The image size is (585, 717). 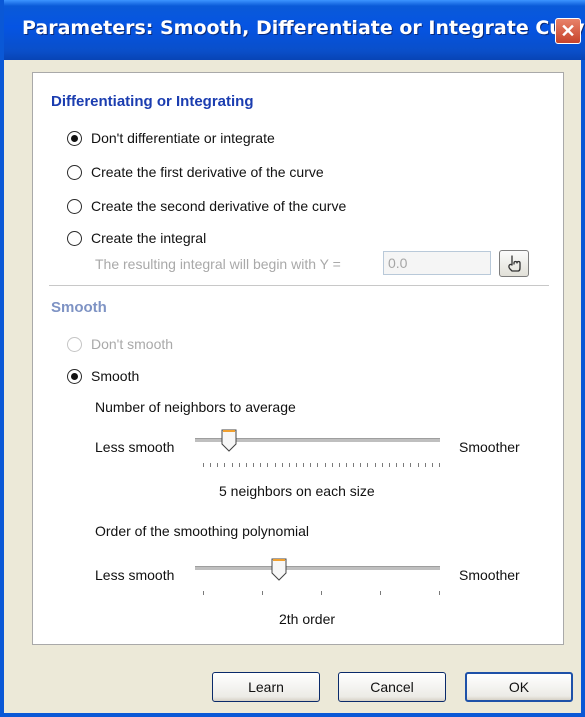 I want to click on section-title-smooth: Smooth, so click(x=79, y=307).